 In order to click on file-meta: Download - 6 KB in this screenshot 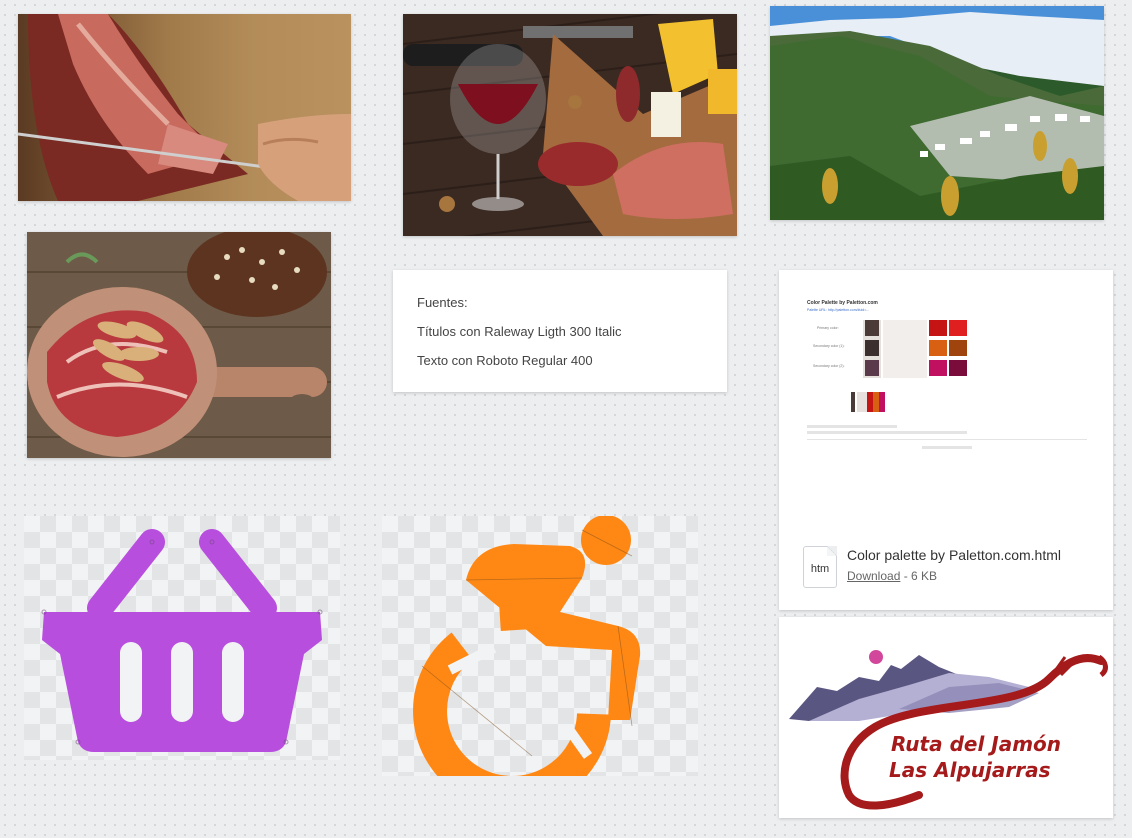, I will do `click(892, 576)`.